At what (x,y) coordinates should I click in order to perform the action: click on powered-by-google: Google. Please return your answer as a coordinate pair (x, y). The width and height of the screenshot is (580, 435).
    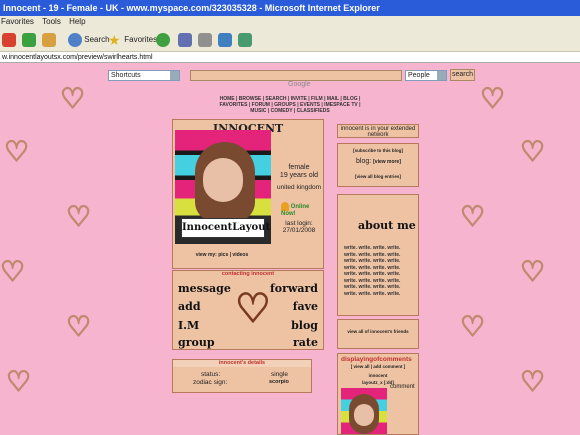
    Looking at the image, I should click on (299, 84).